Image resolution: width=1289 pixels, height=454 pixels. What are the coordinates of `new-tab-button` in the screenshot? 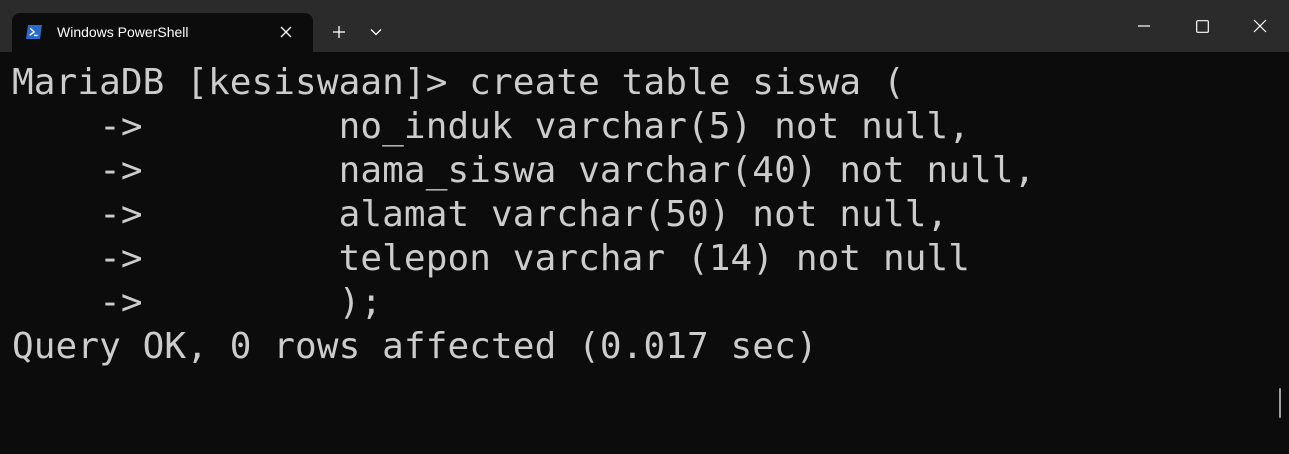 It's located at (339, 32).